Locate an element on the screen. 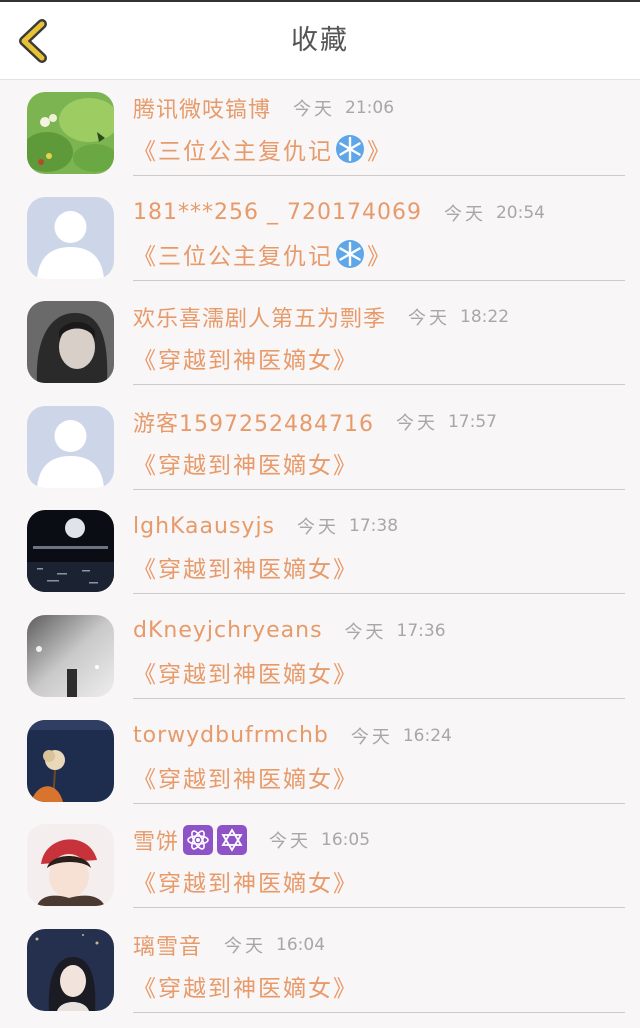  grey-sky-avatar is located at coordinates (70, 655).